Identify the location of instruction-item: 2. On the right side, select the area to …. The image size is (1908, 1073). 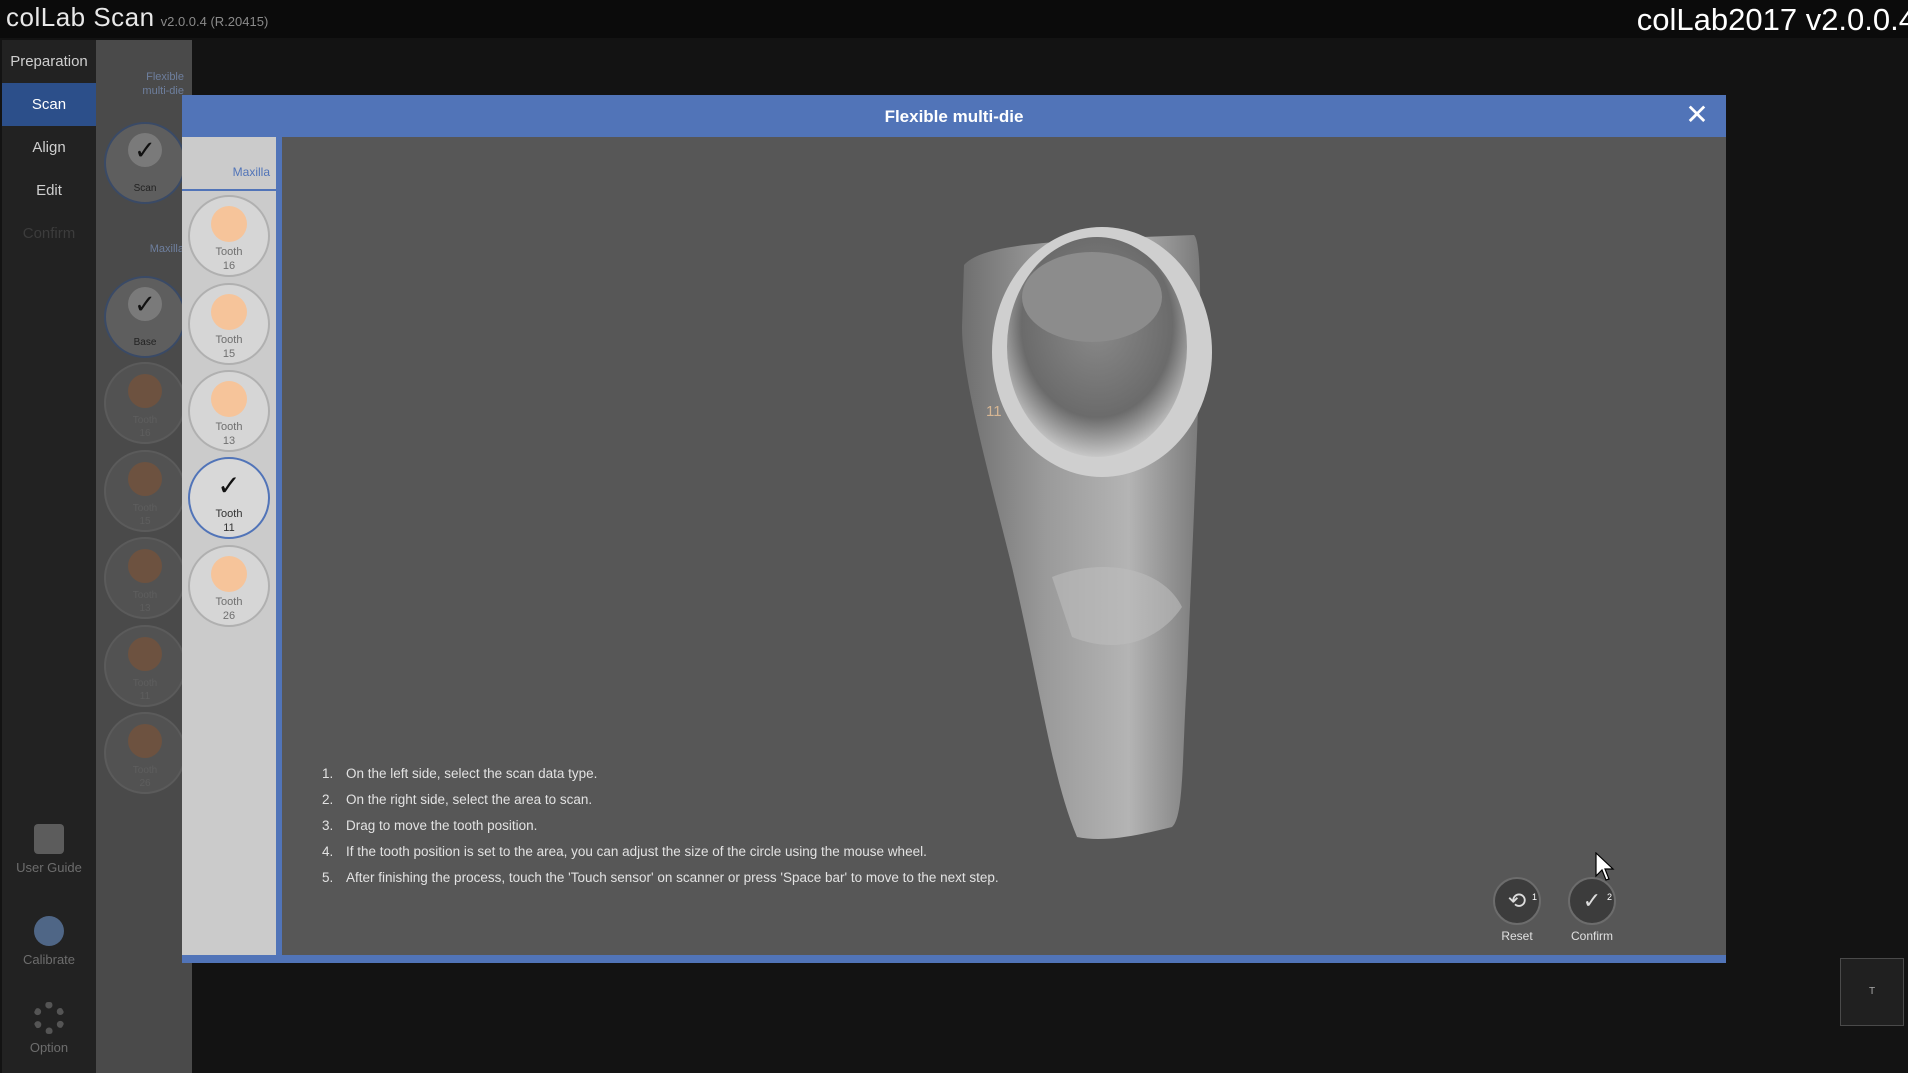
(457, 799).